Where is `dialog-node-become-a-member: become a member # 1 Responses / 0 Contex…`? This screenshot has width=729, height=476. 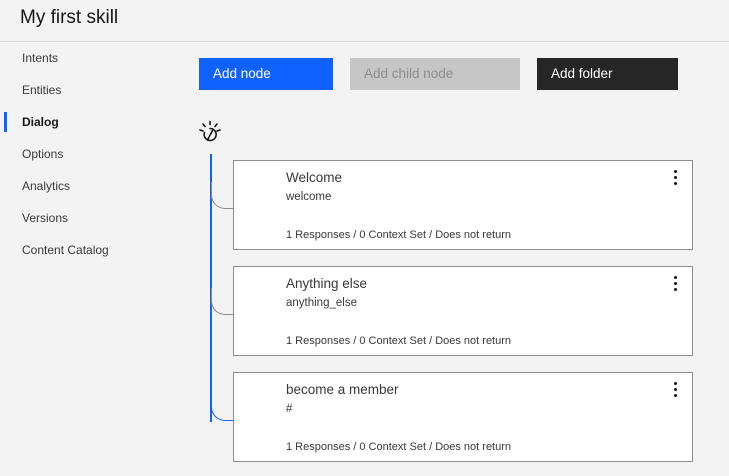 dialog-node-become-a-member: become a member # 1 Responses / 0 Contex… is located at coordinates (463, 417).